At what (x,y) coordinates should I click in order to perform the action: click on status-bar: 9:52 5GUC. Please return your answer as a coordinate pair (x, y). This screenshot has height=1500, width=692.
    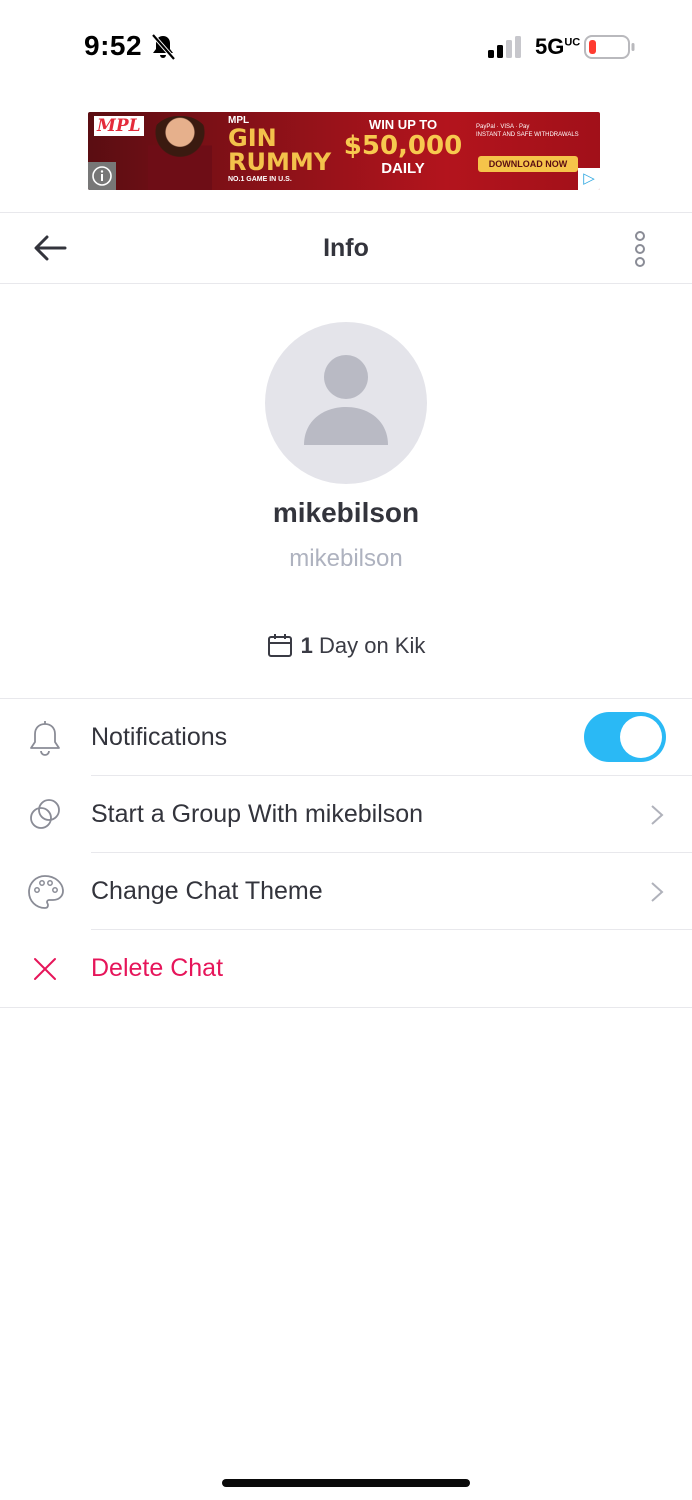
    Looking at the image, I should click on (346, 47).